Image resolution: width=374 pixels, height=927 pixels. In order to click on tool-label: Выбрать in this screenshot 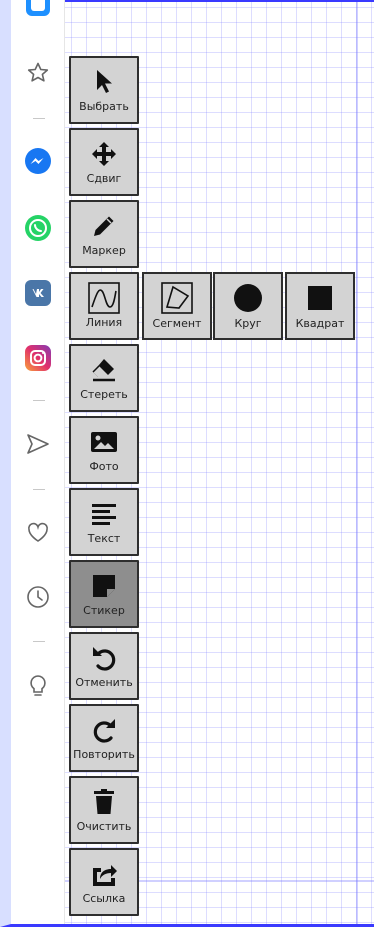, I will do `click(104, 106)`.